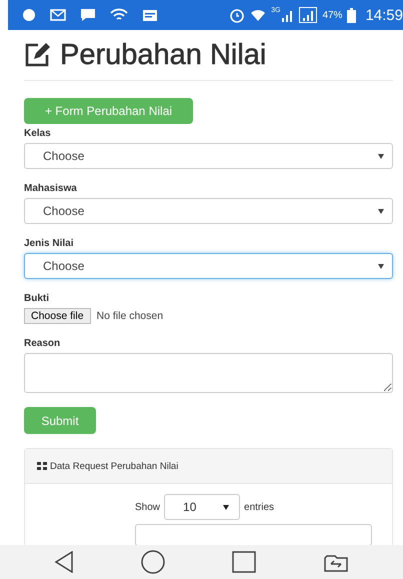 The width and height of the screenshot is (403, 579). What do you see at coordinates (37, 298) in the screenshot?
I see `field-label: Bukti` at bounding box center [37, 298].